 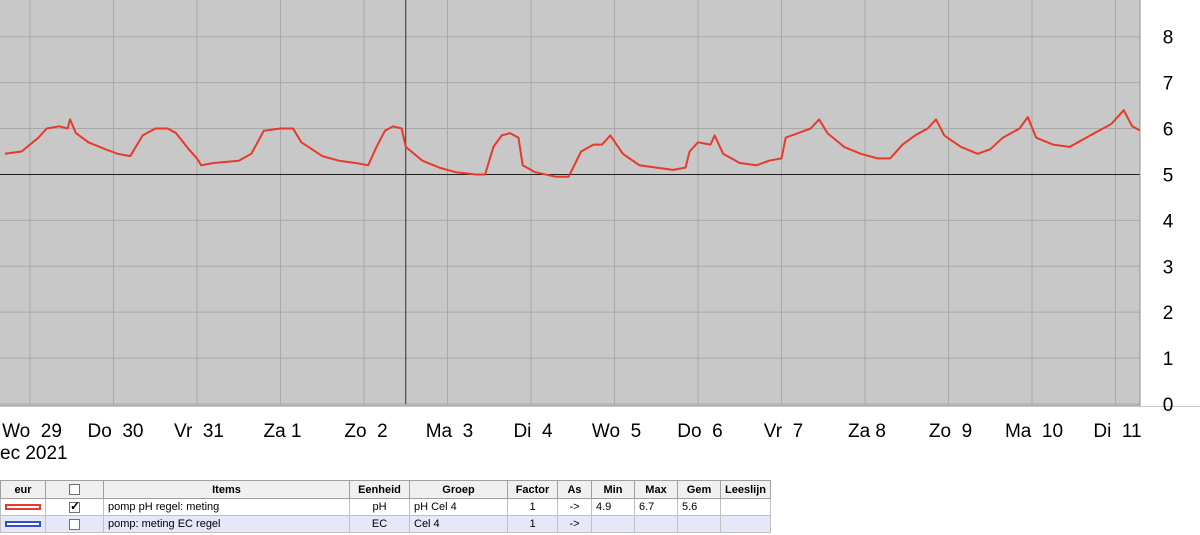 I want to click on items-cell: pomp: meting EC regel, so click(x=226, y=524).